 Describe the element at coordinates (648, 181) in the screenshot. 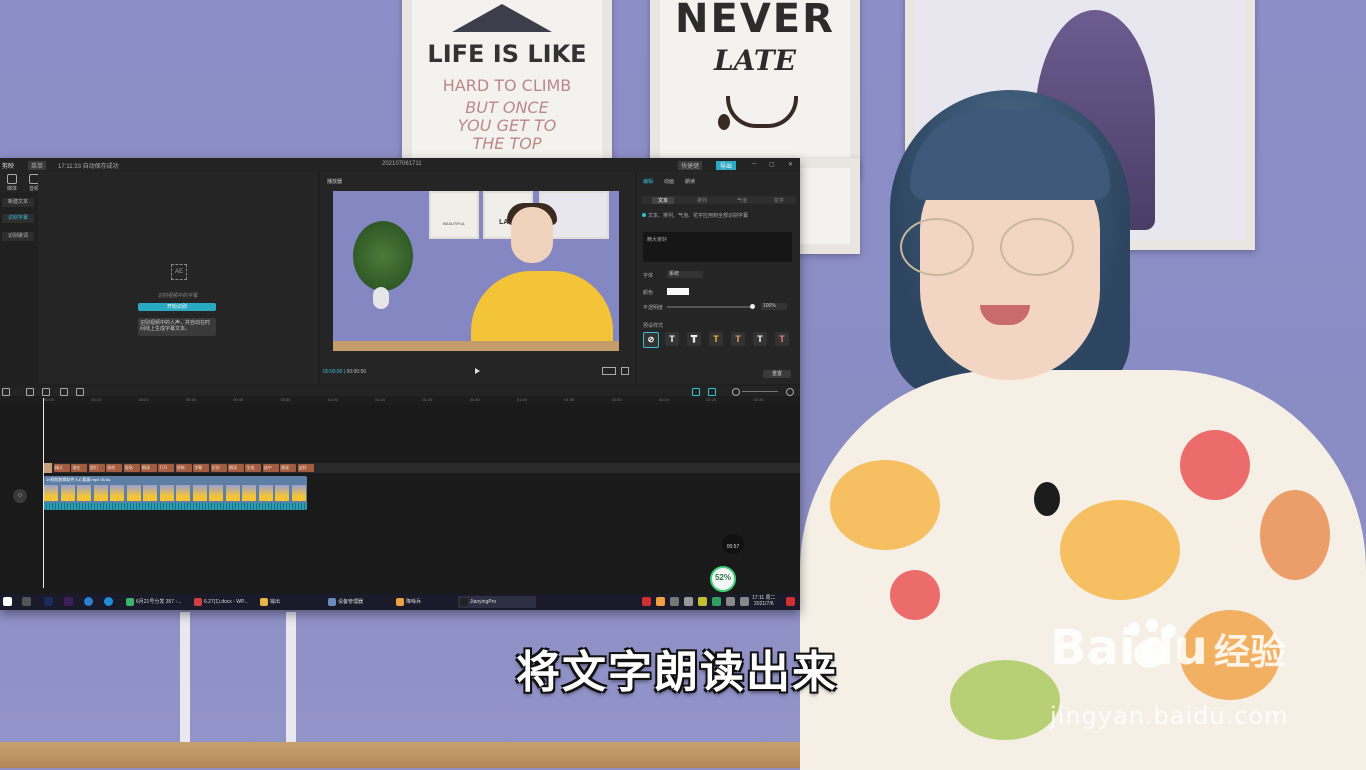

I see `tab-edit: 编辑` at that location.